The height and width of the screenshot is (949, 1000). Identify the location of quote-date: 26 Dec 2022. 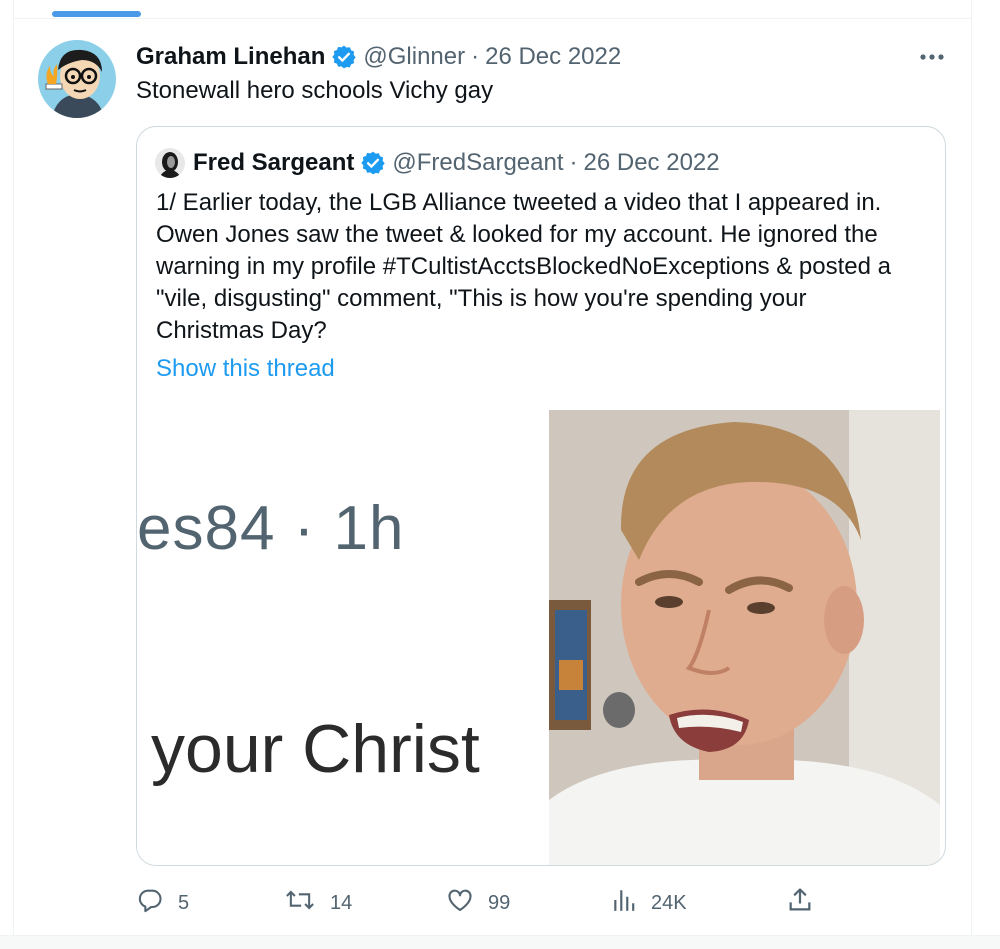
(651, 162).